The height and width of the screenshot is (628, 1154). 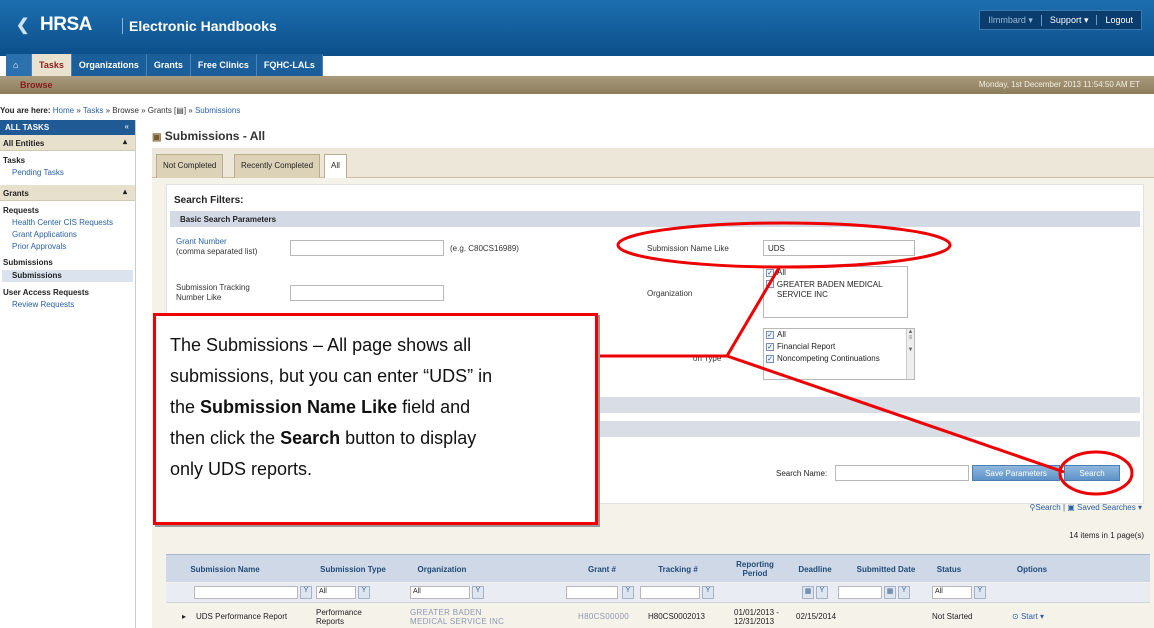 What do you see at coordinates (67, 193) in the screenshot?
I see `sidebar-grants: Grants ▴` at bounding box center [67, 193].